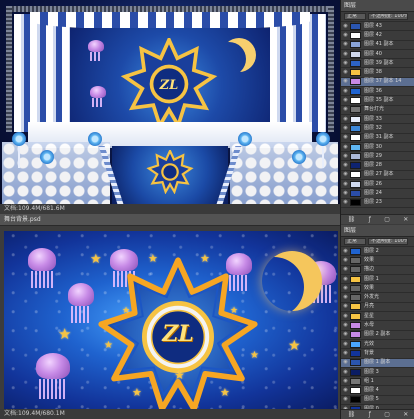 The image size is (414, 419). Describe the element at coordinates (377, 138) in the screenshot. I see `layer-row: ◉ 图层 31 副本` at that location.